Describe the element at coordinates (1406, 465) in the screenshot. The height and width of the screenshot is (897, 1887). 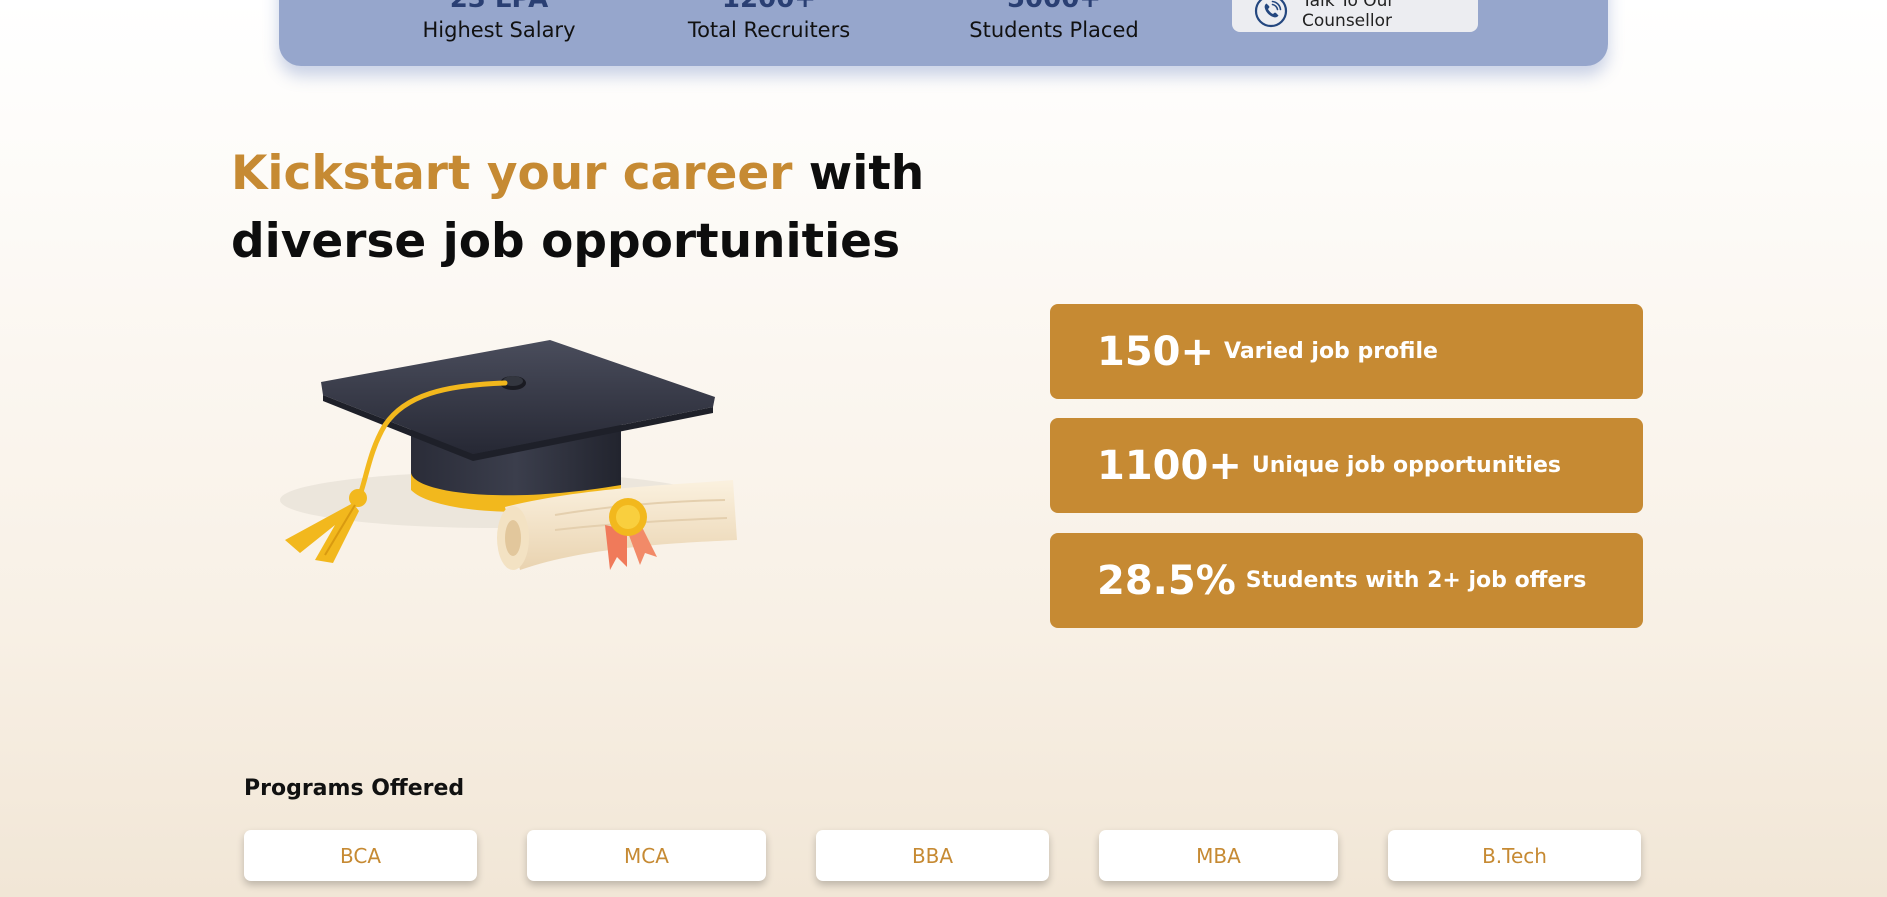
I see `highlight-text: Unique job opportunities` at that location.